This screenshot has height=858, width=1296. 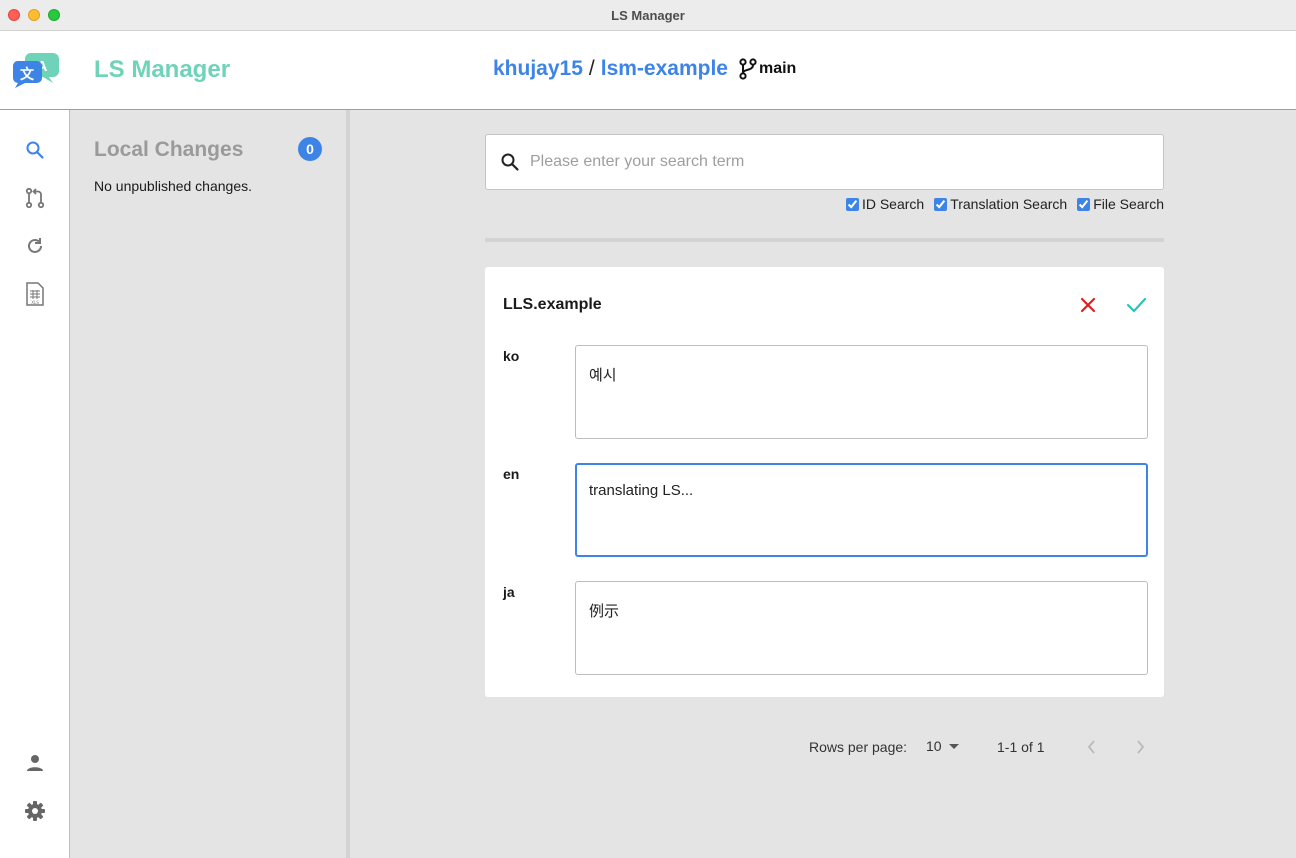 What do you see at coordinates (840, 162) in the screenshot?
I see `search-input` at bounding box center [840, 162].